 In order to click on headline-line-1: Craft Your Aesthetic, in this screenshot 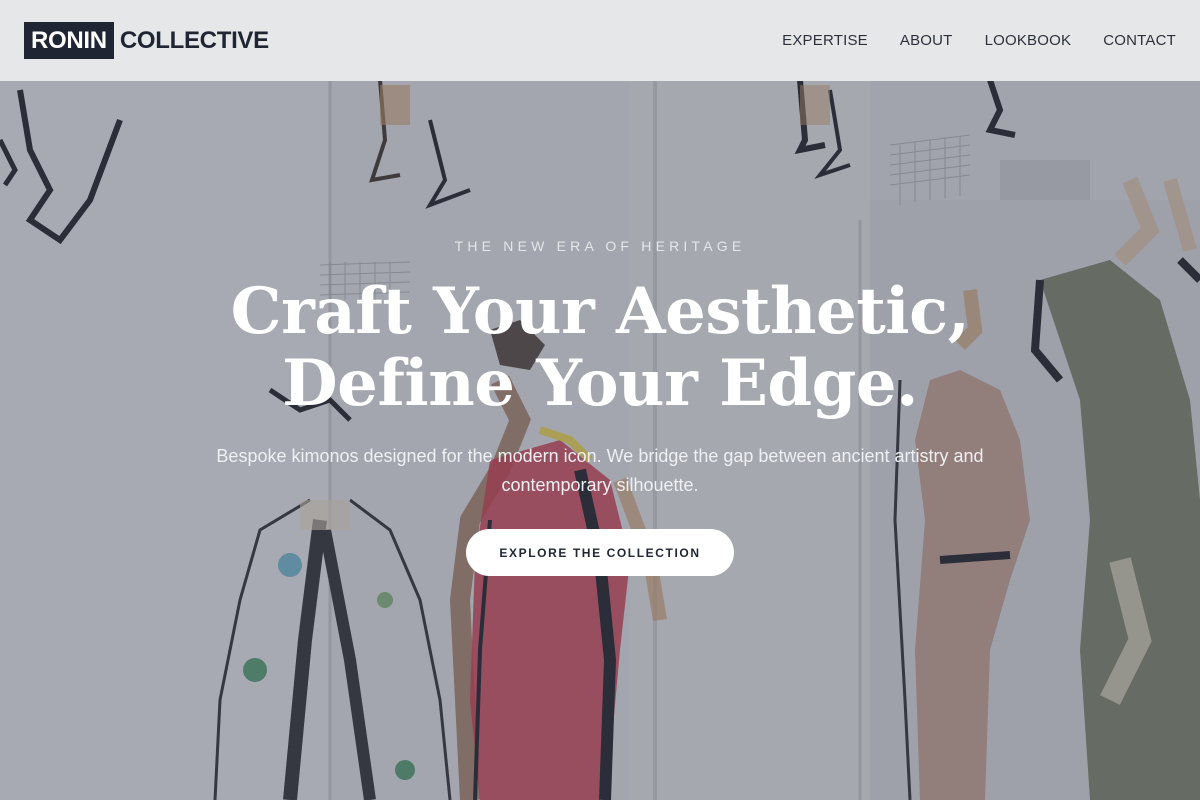, I will do `click(600, 311)`.